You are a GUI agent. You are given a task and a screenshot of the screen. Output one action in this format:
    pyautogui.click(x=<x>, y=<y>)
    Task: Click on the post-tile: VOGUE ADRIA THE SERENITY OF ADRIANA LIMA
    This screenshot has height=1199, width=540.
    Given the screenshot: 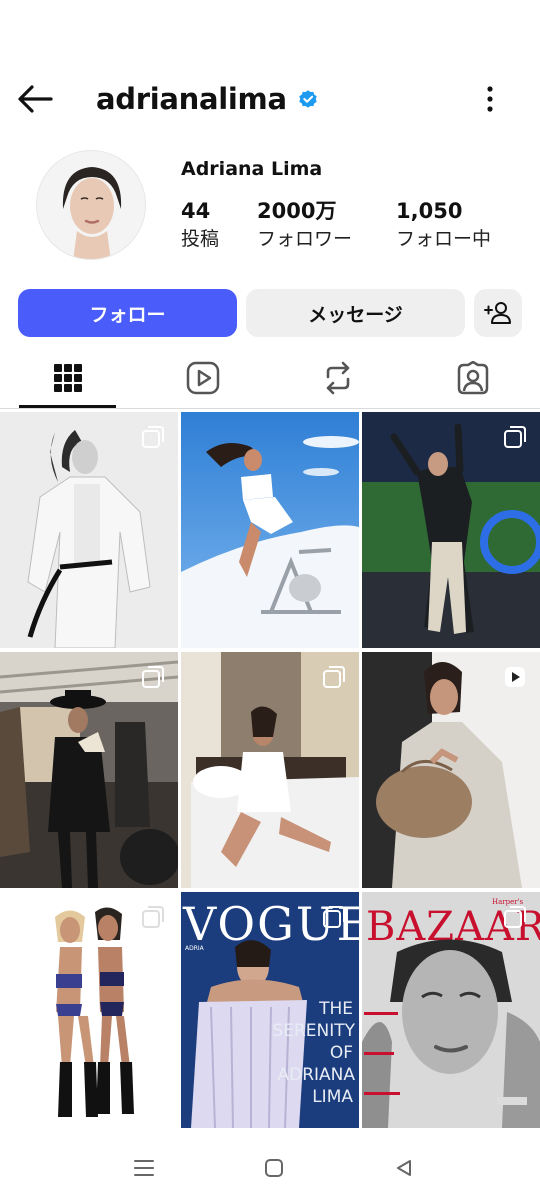 What is the action you would take?
    pyautogui.click(x=270, y=1010)
    